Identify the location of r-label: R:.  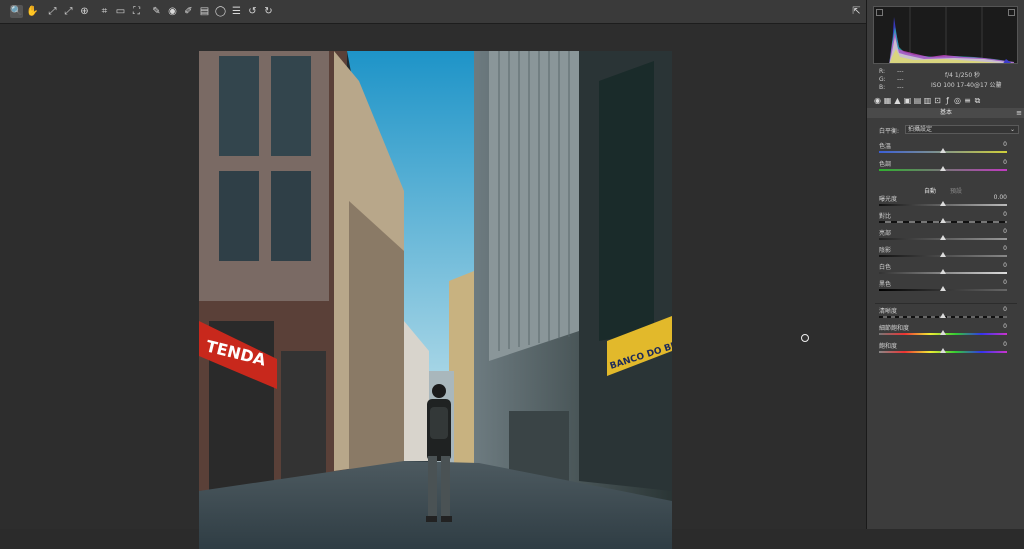
(882, 71).